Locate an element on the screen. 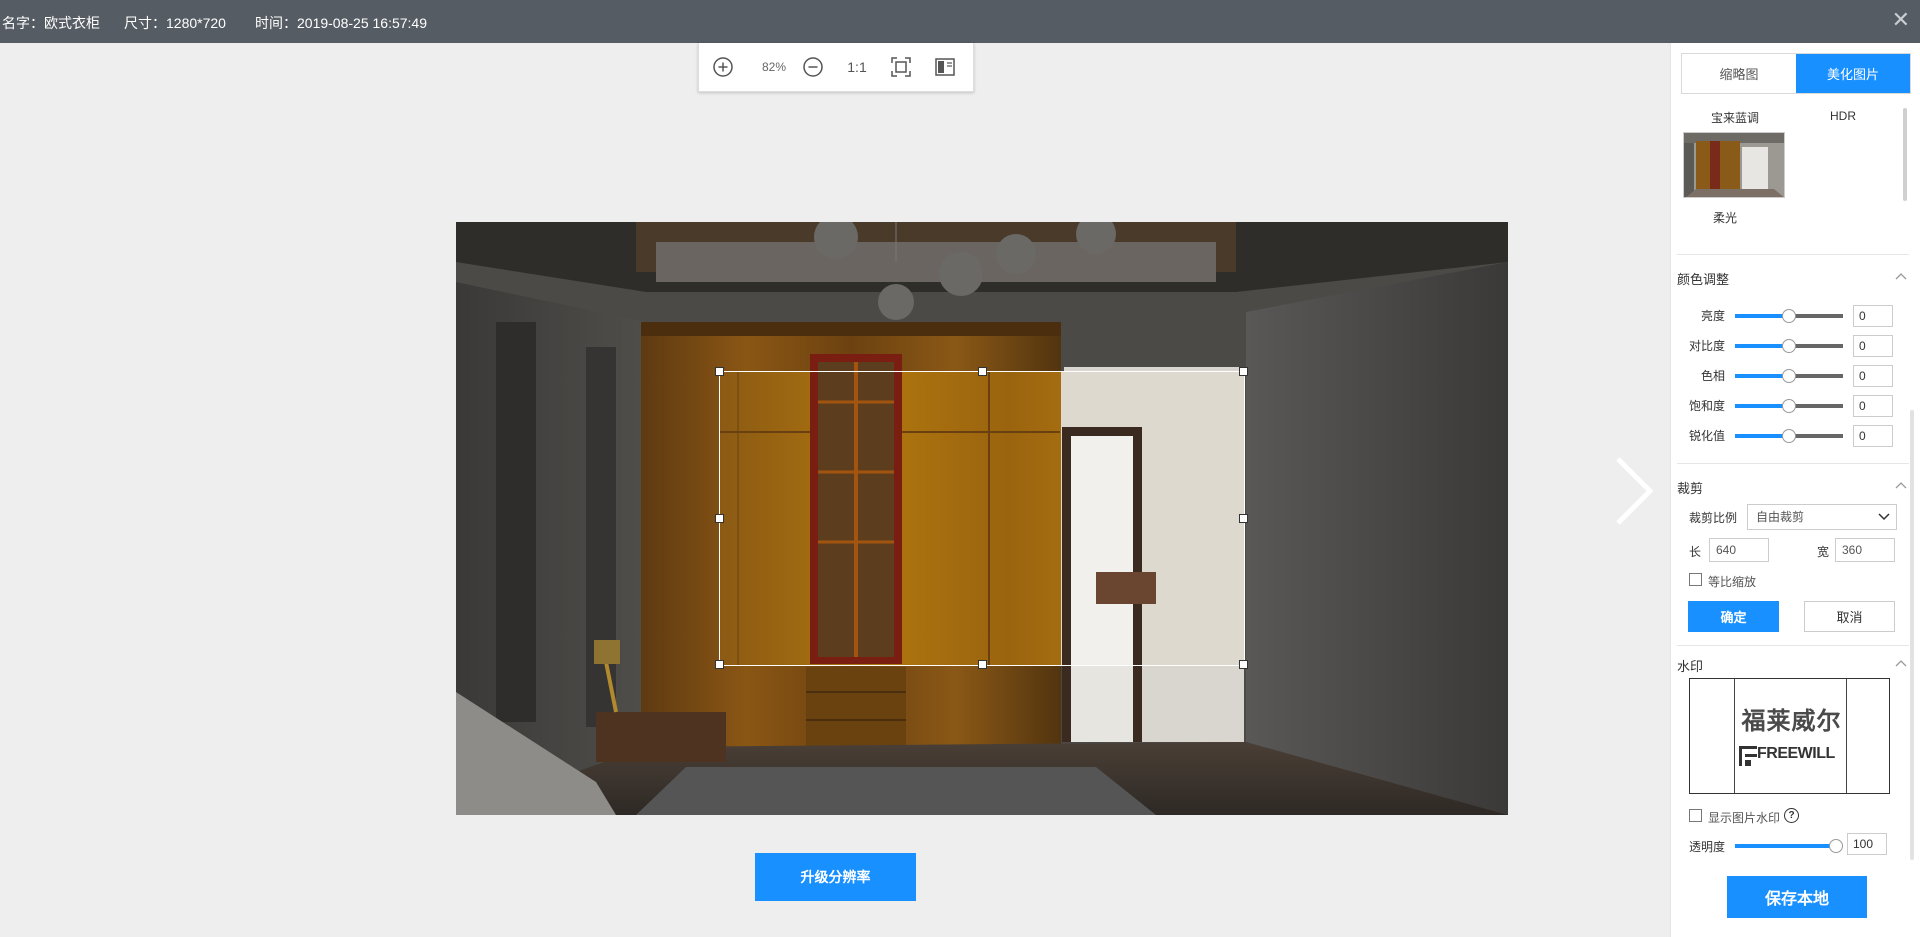  filter-label-softlight: 柔光 is located at coordinates (1725, 217).